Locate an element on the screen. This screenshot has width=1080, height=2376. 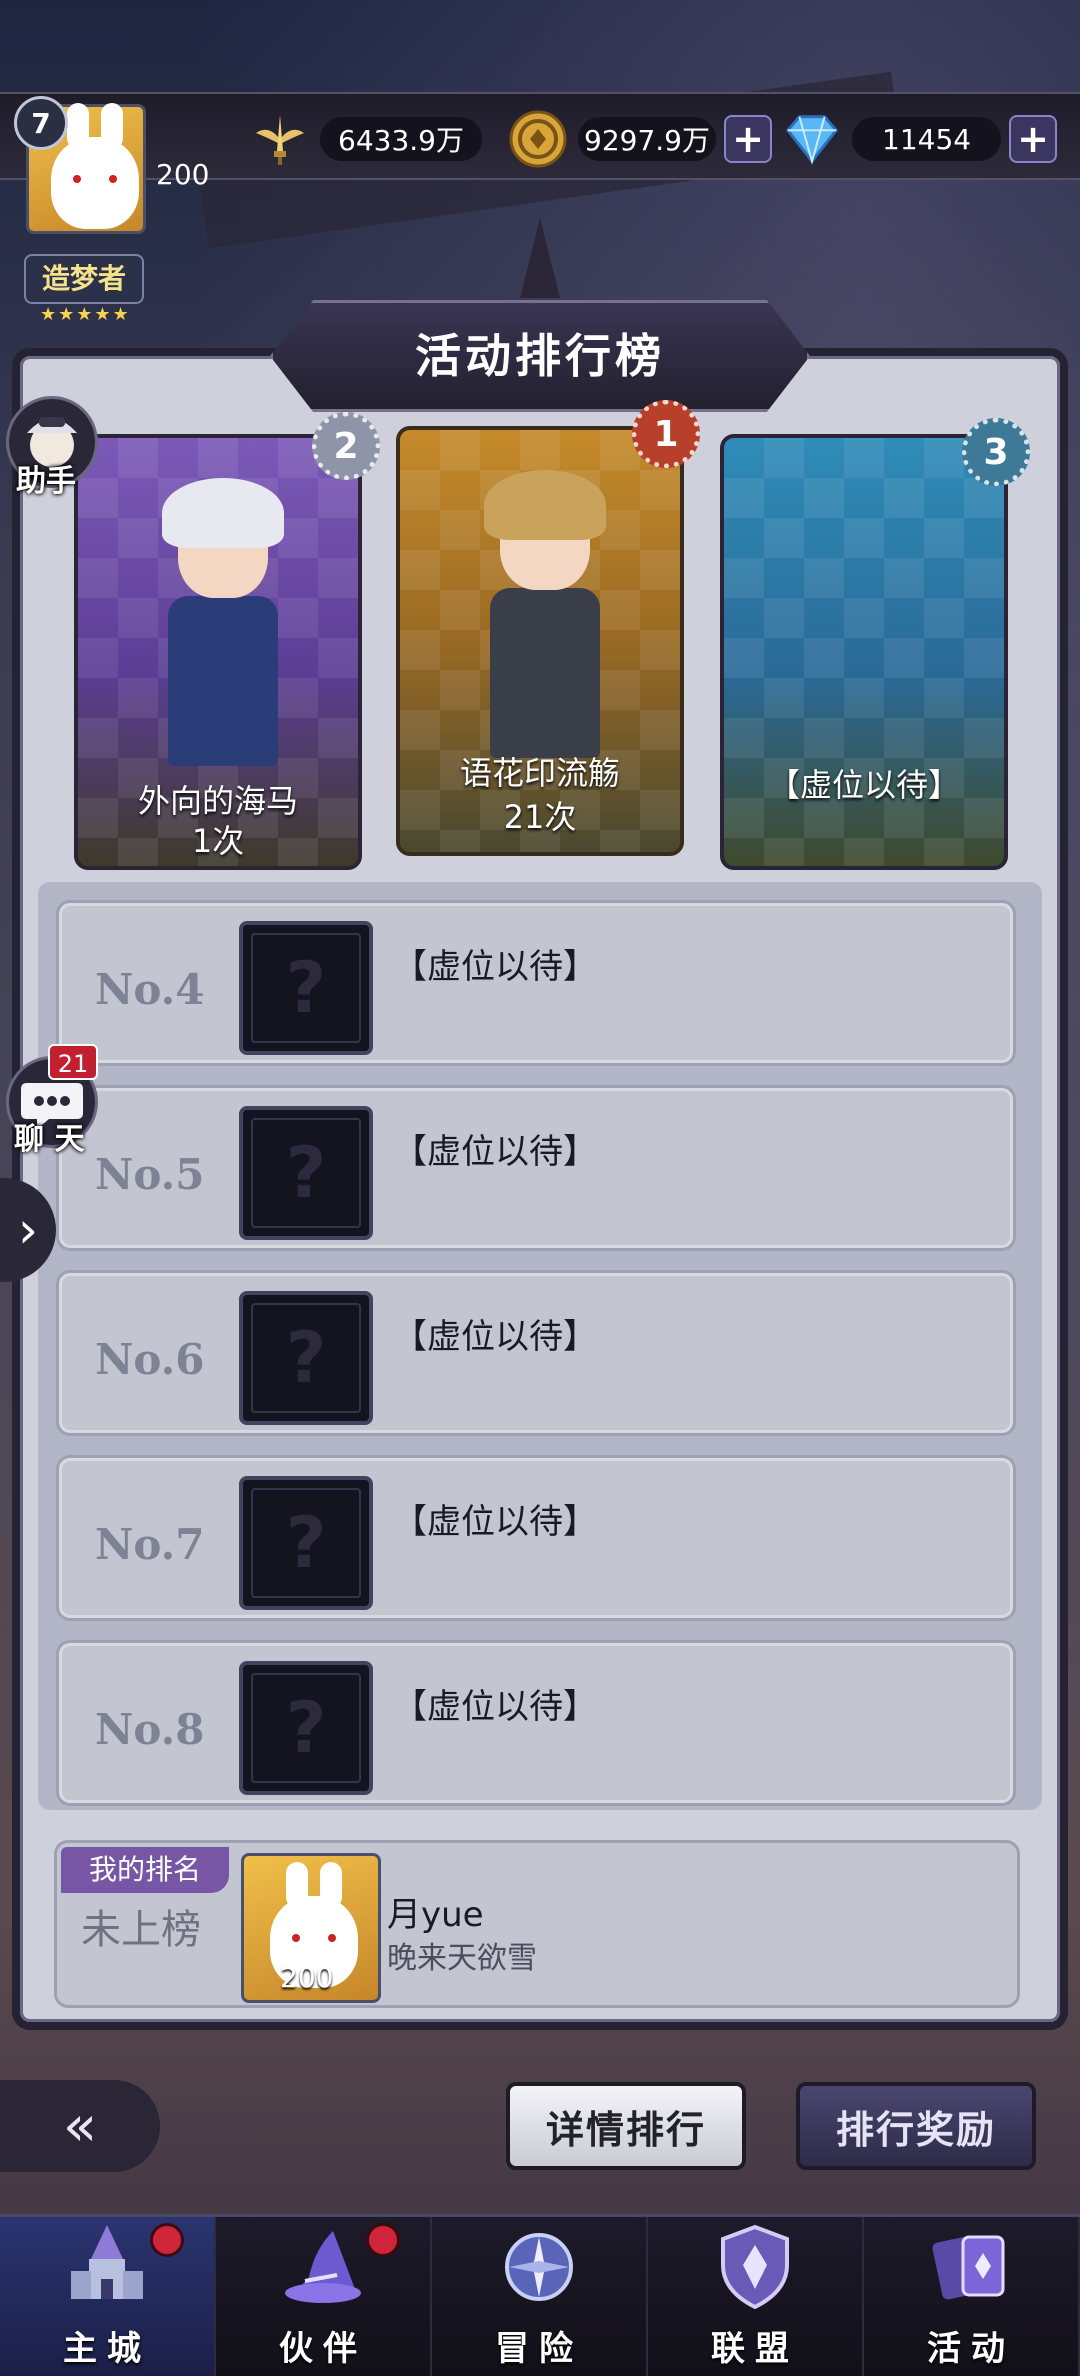
my-avatar-number: 200 is located at coordinates (307, 1977).